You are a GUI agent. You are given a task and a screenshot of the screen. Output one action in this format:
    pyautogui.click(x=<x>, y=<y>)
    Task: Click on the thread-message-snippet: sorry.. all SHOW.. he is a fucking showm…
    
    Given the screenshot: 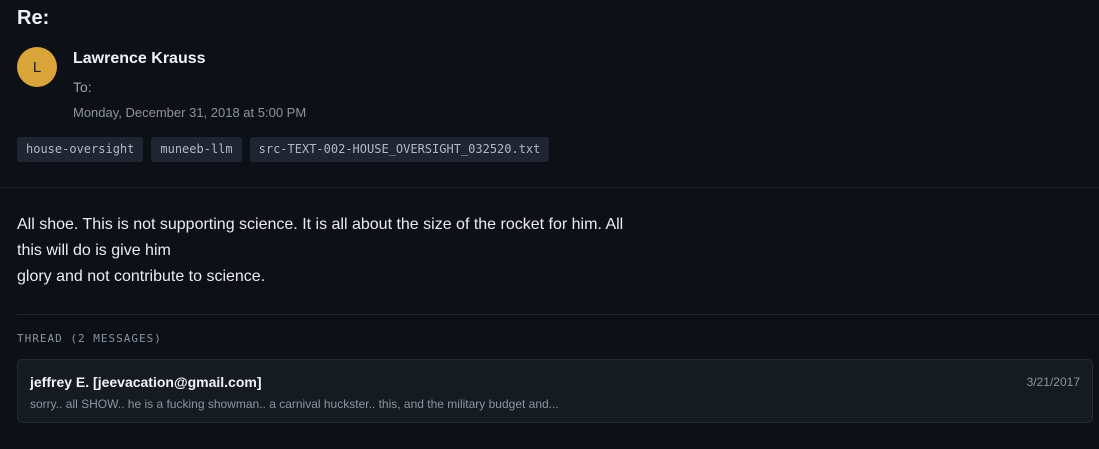 What is the action you would take?
    pyautogui.click(x=294, y=404)
    